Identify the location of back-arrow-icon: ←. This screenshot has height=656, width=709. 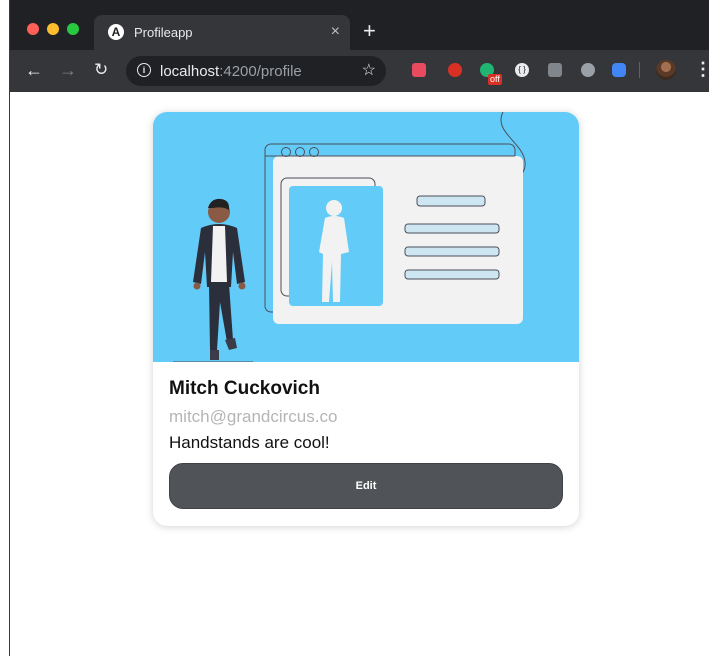
(34, 70).